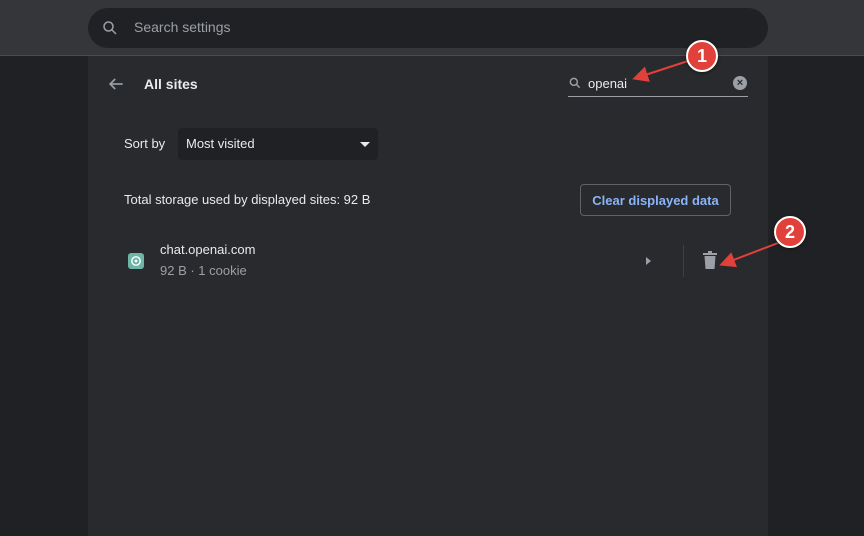  What do you see at coordinates (136, 261) in the screenshot?
I see `openai-favicon-icon` at bounding box center [136, 261].